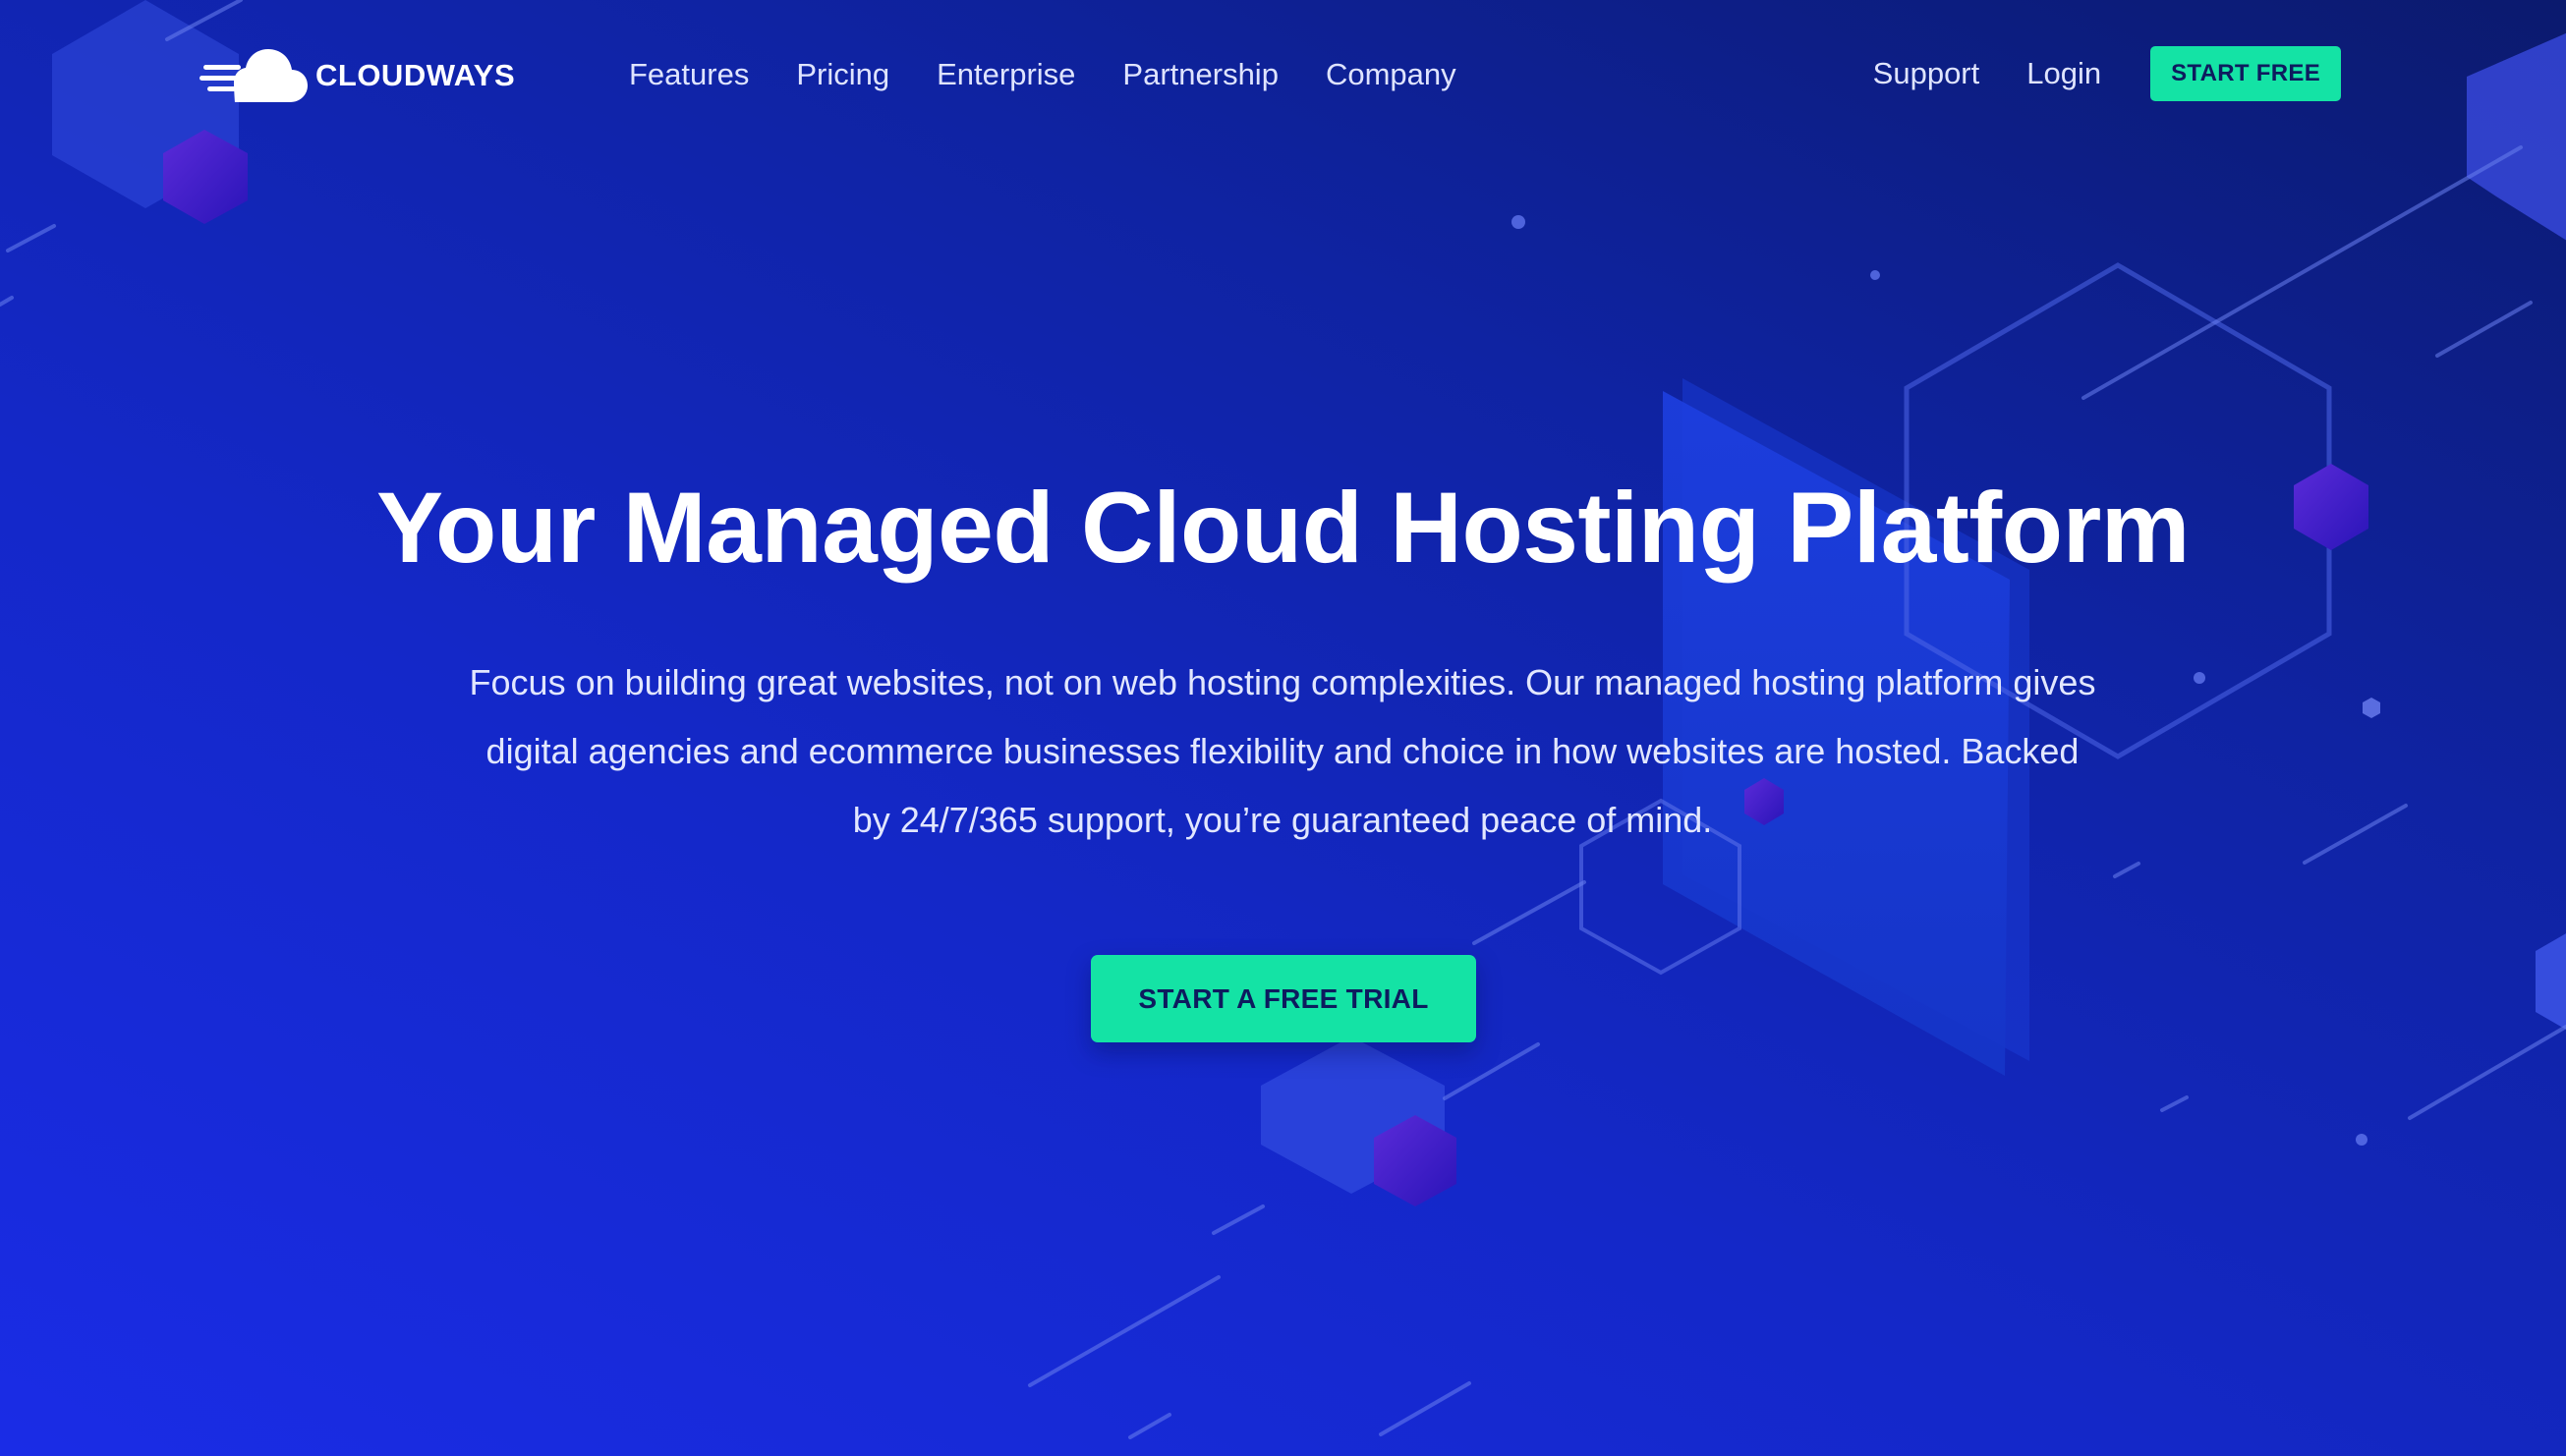 Image resolution: width=2566 pixels, height=1456 pixels. What do you see at coordinates (2063, 73) in the screenshot?
I see `nav-link-login: Login` at bounding box center [2063, 73].